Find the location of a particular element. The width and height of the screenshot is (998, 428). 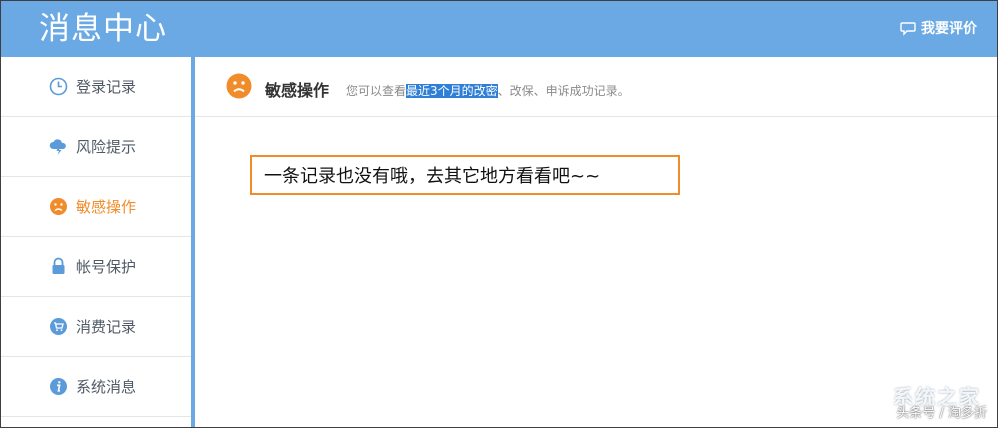

section-title: 敏感操作 is located at coordinates (297, 90).